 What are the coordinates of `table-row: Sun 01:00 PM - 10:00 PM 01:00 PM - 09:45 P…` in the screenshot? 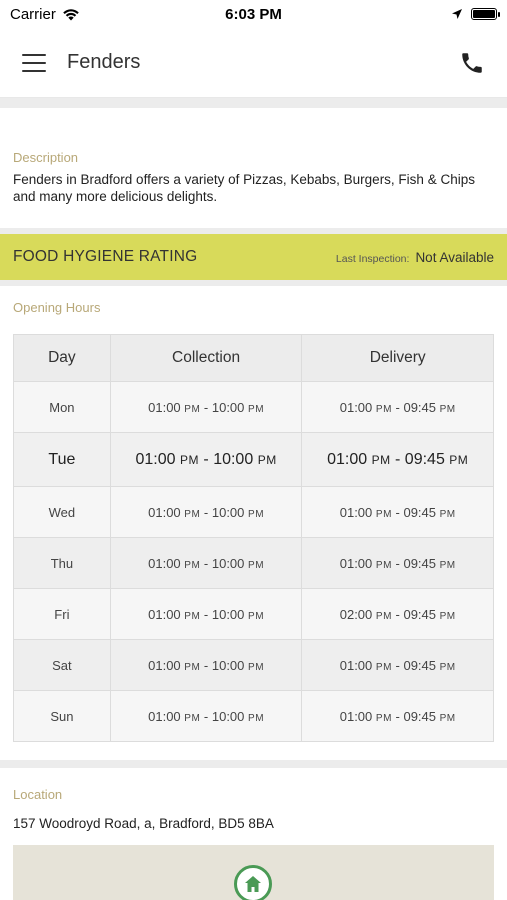 It's located at (253, 716).